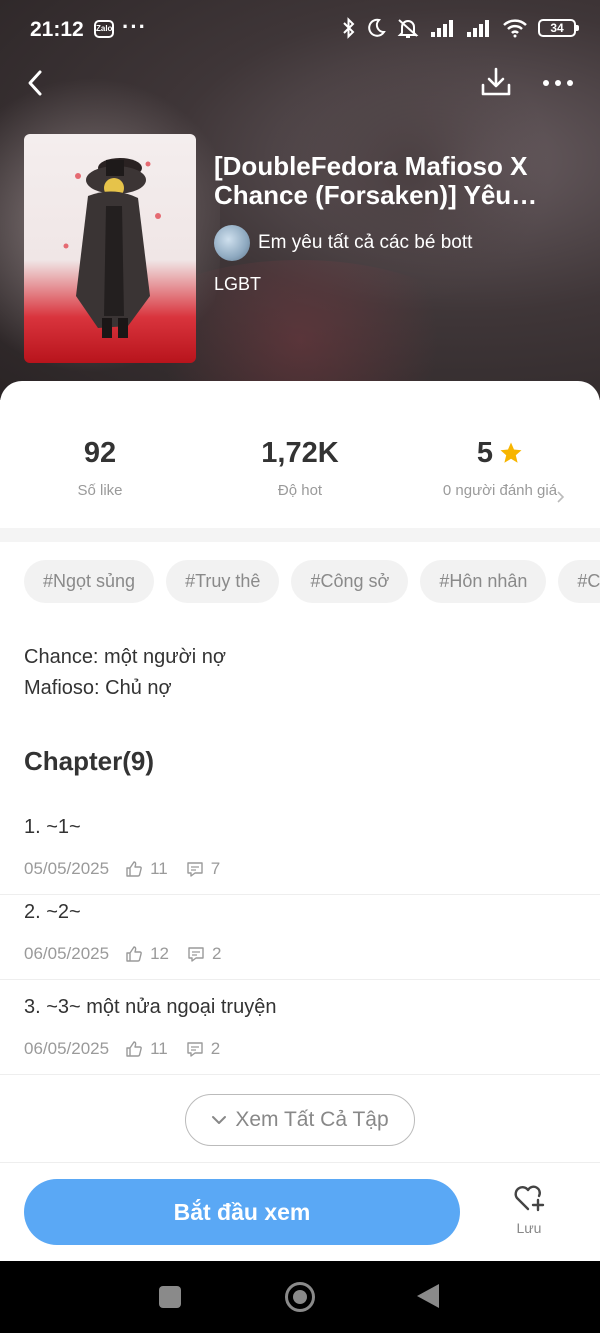 The width and height of the screenshot is (600, 1333). I want to click on likes-label: Số like, so click(100, 490).